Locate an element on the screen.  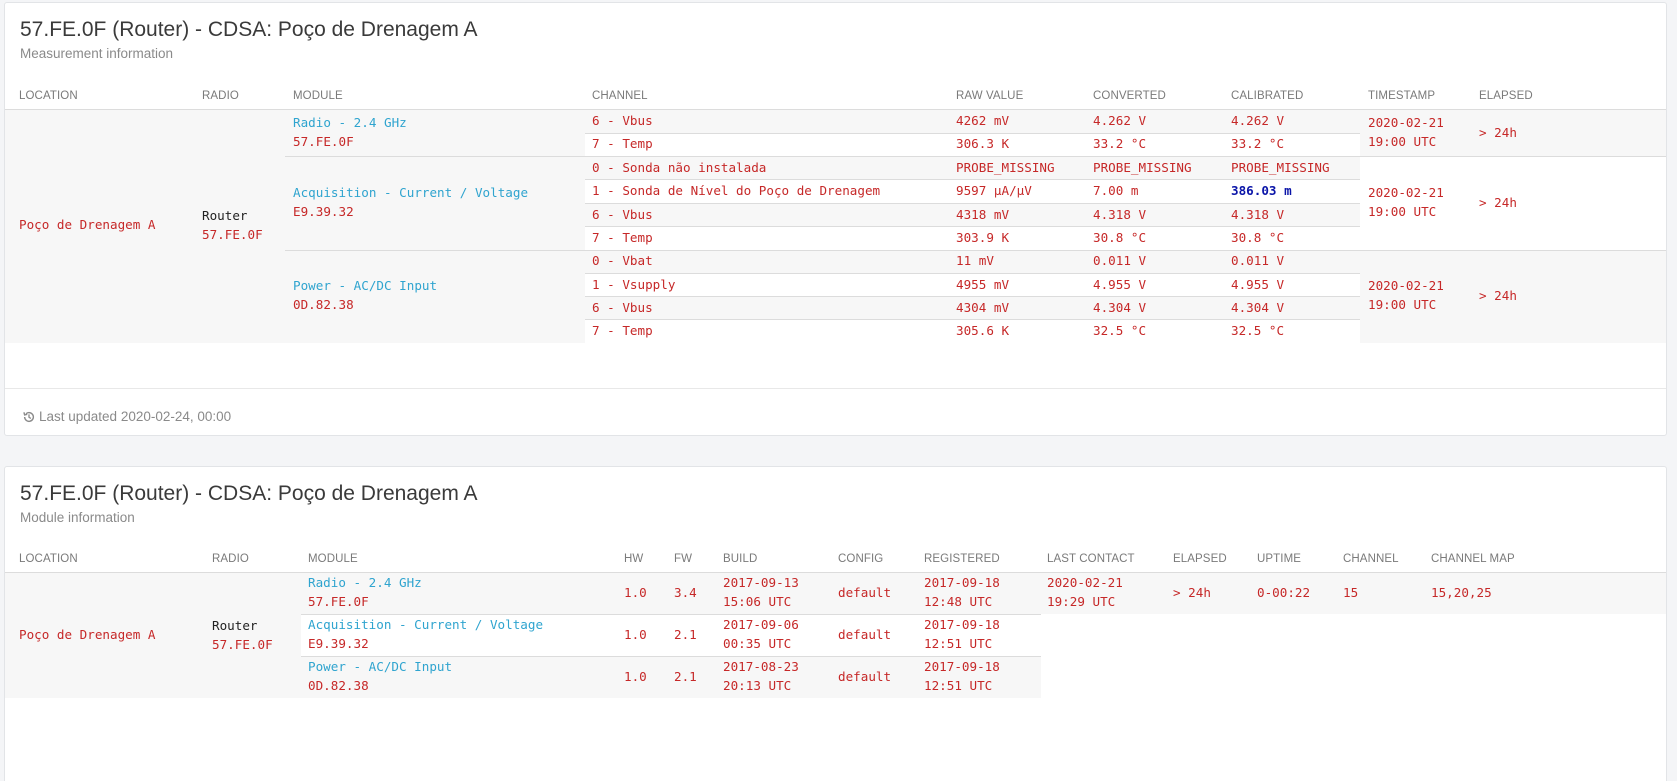
measurement-subtitle: Measurement information is located at coordinates (97, 53).